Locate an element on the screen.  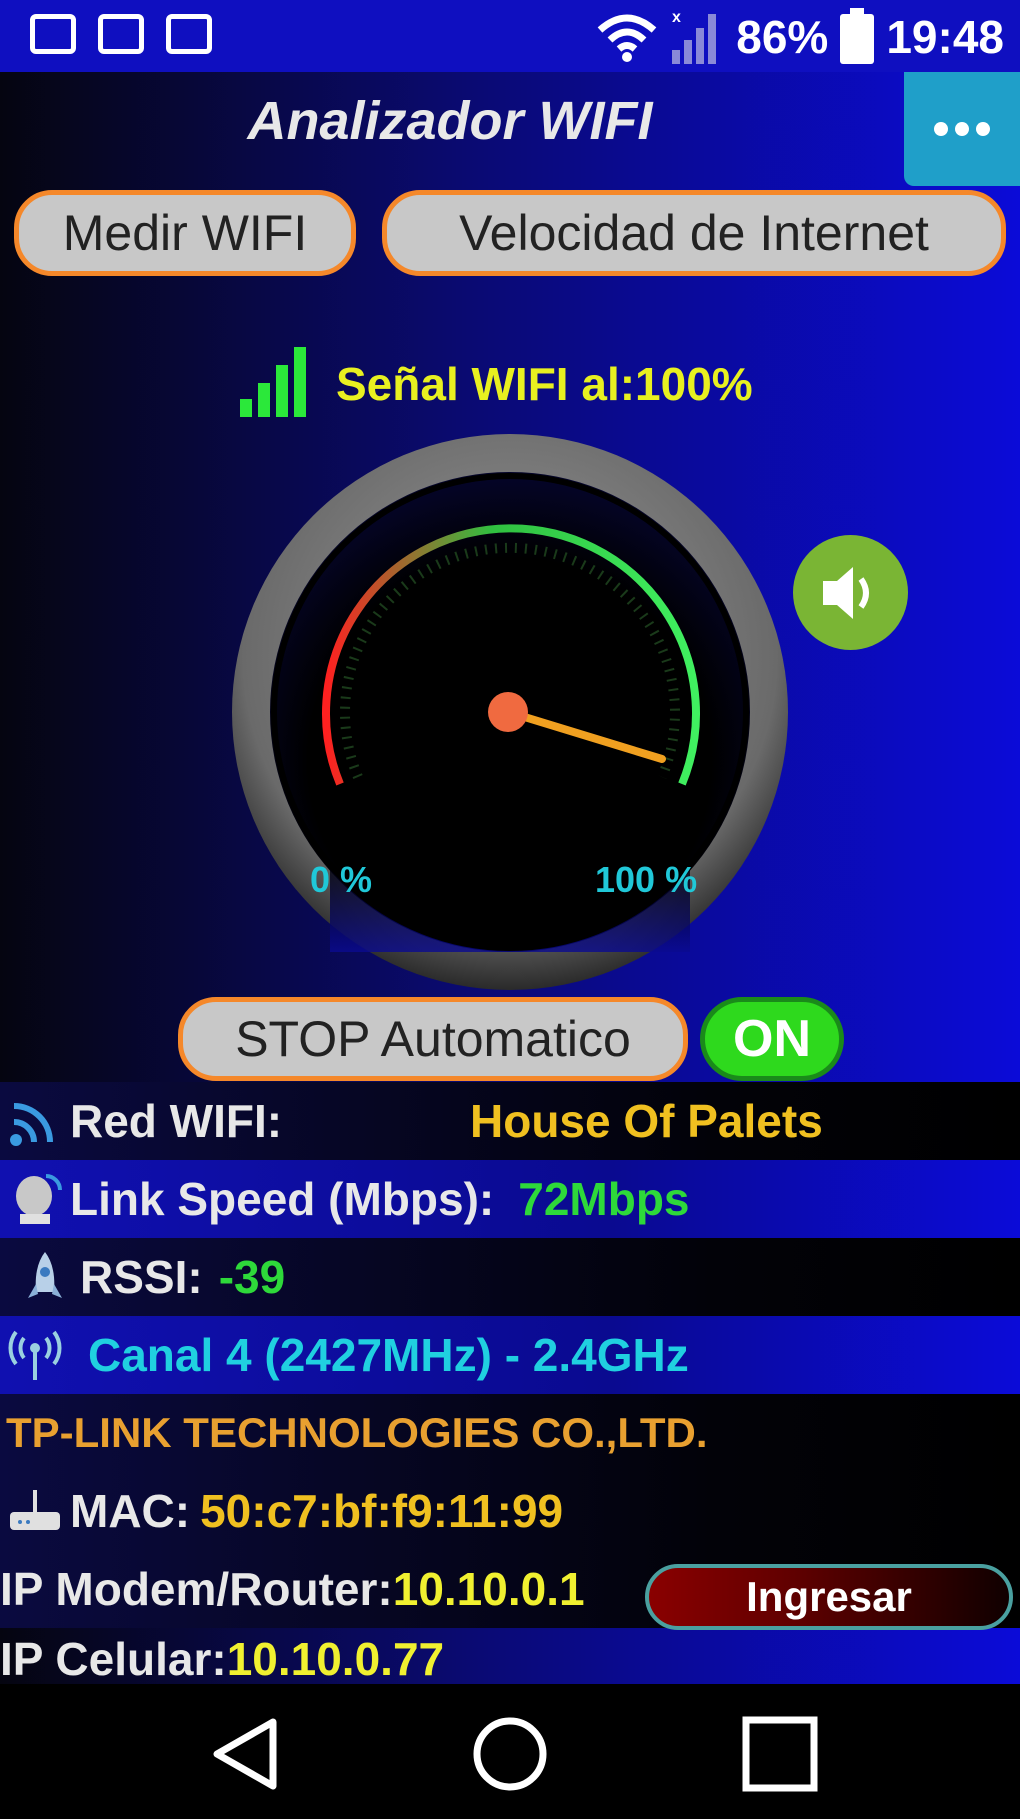
more-dots-icon is located at coordinates (962, 129).